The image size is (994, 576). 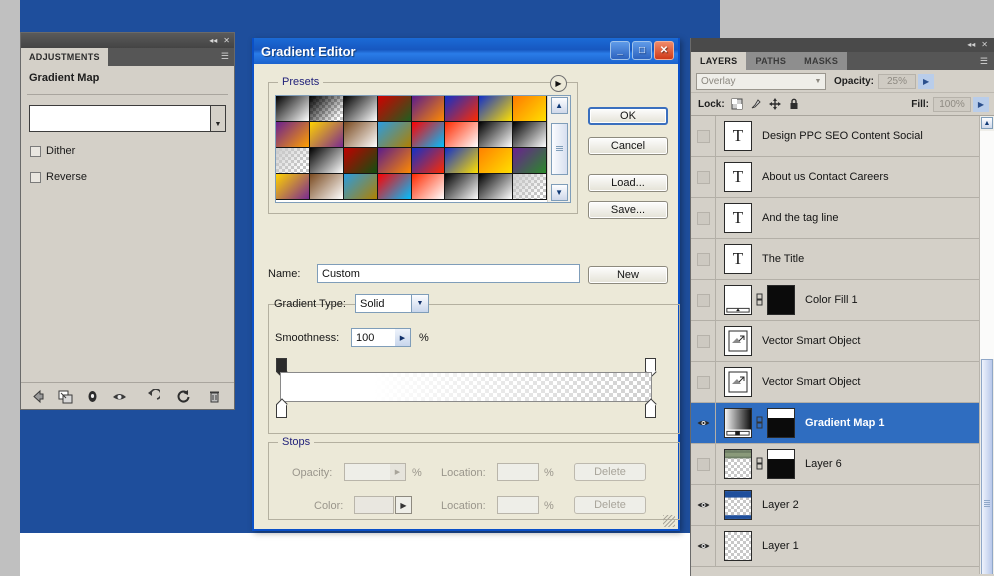 I want to click on tab-paths: PATHS, so click(x=771, y=61).